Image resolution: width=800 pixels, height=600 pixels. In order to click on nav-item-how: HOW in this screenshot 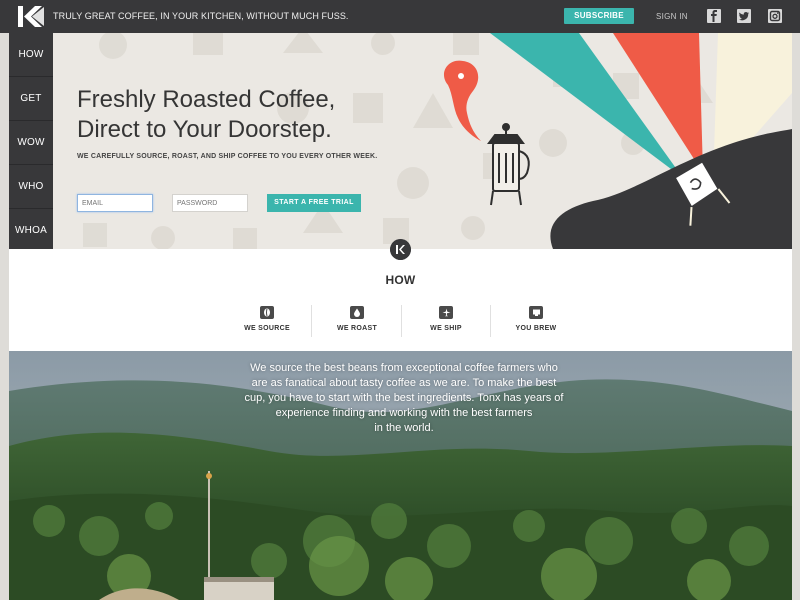, I will do `click(31, 55)`.